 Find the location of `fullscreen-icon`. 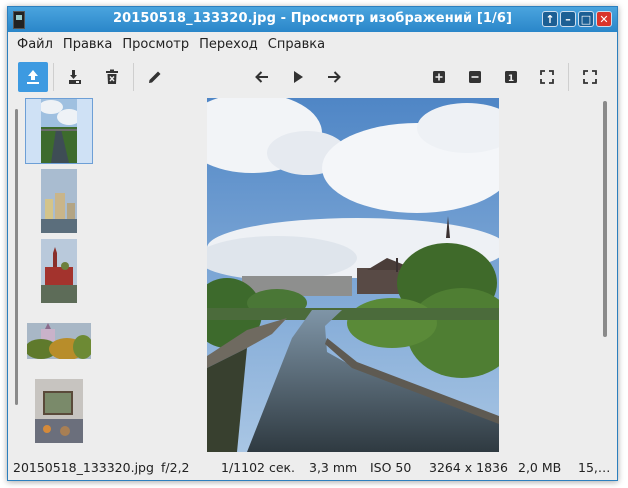

fullscreen-icon is located at coordinates (590, 77).